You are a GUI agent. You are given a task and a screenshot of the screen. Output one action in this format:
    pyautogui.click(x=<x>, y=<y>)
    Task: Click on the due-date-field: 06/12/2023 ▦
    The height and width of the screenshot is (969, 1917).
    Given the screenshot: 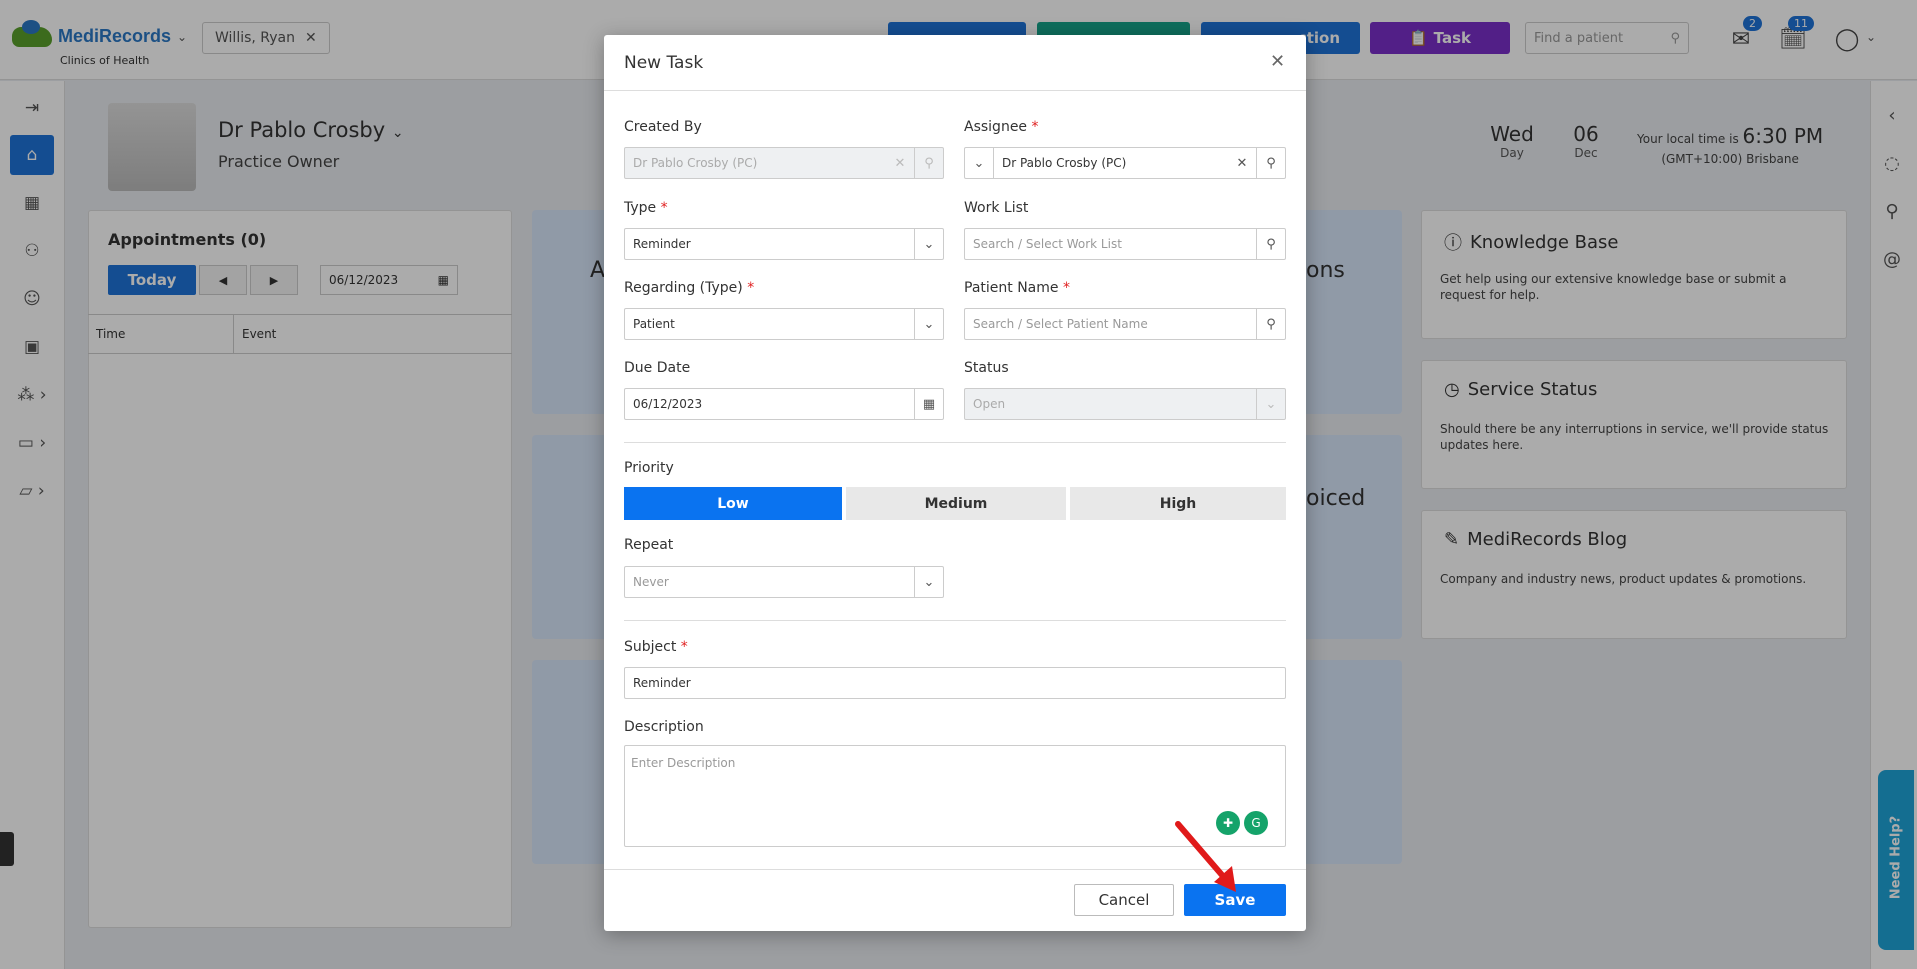 What is the action you would take?
    pyautogui.click(x=784, y=404)
    